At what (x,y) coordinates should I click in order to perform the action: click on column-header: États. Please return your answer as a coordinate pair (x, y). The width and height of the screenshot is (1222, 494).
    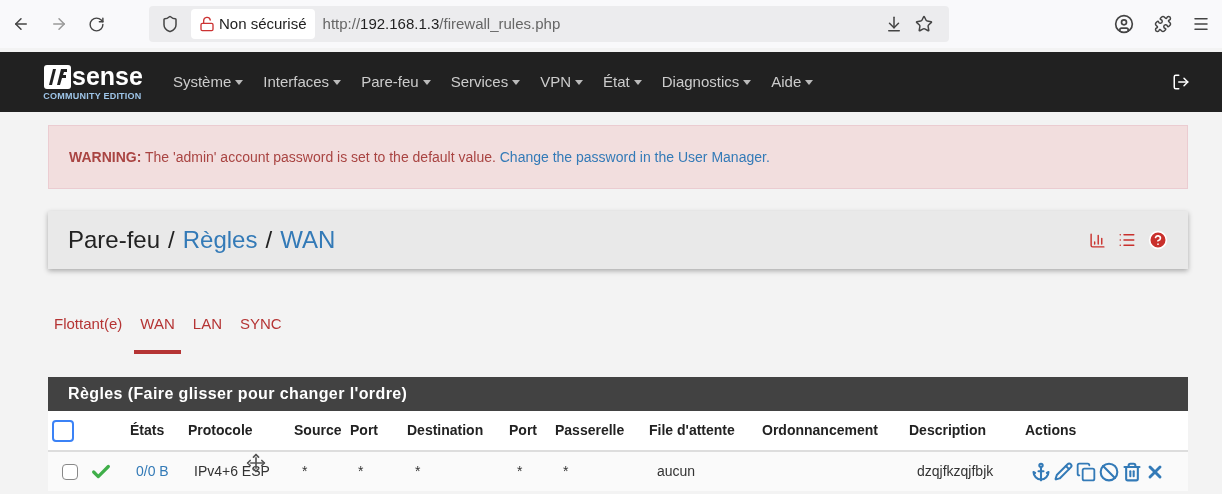
    Looking at the image, I should click on (157, 431).